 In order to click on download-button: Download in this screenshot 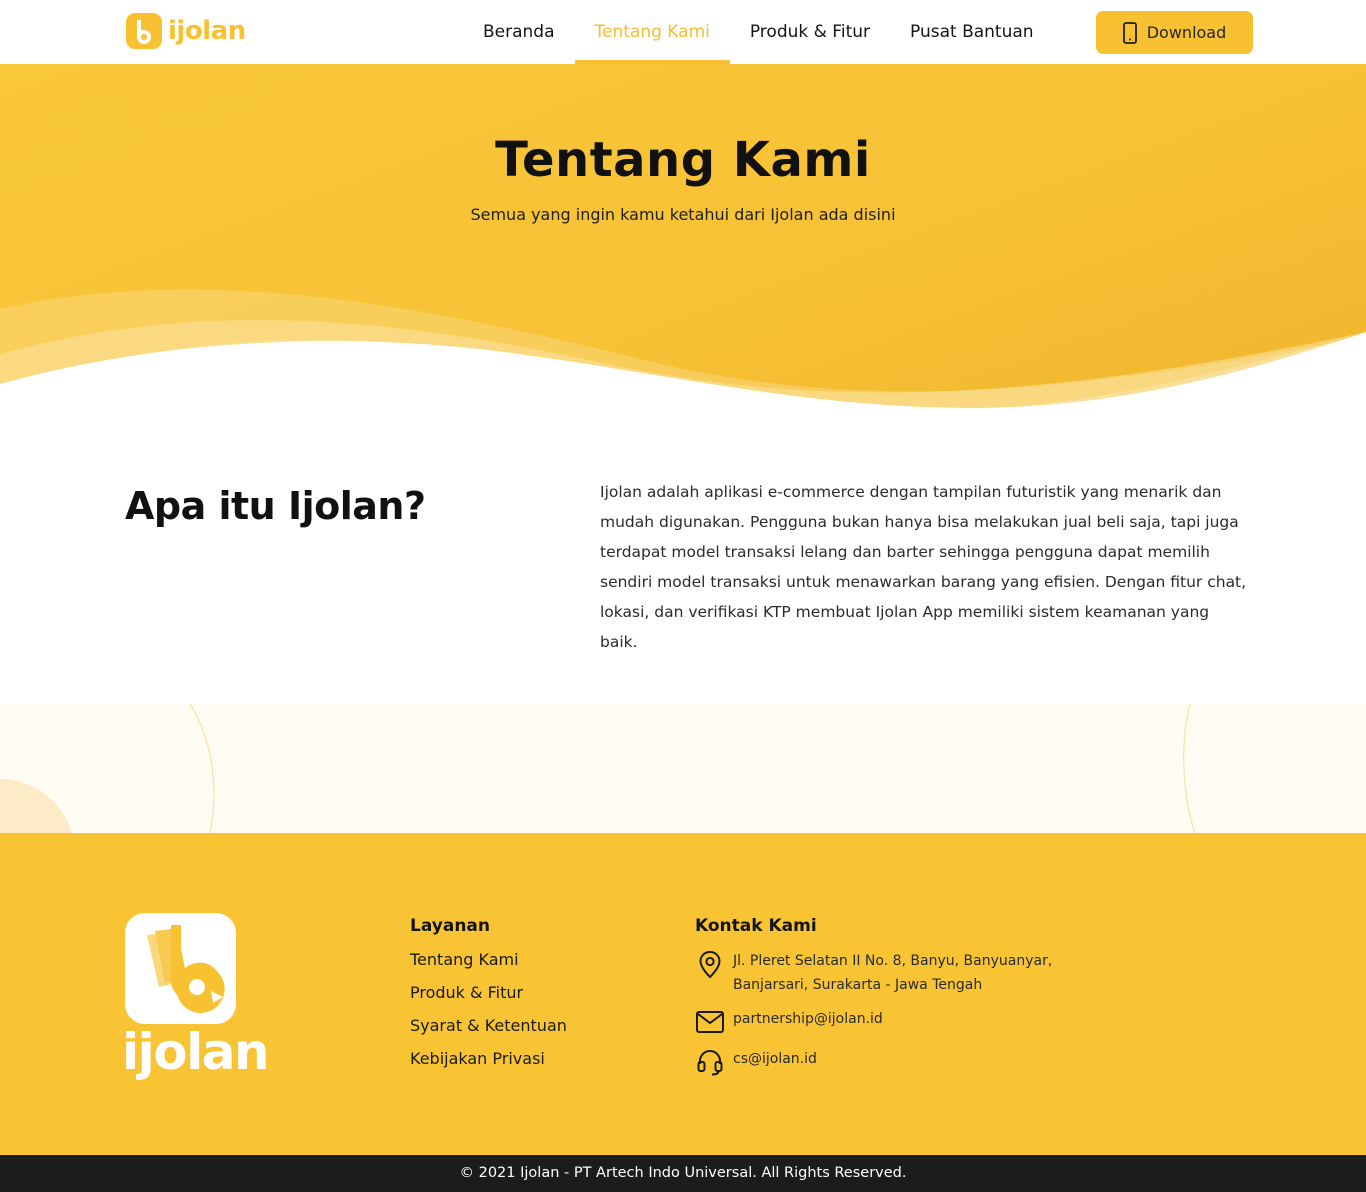, I will do `click(1174, 32)`.